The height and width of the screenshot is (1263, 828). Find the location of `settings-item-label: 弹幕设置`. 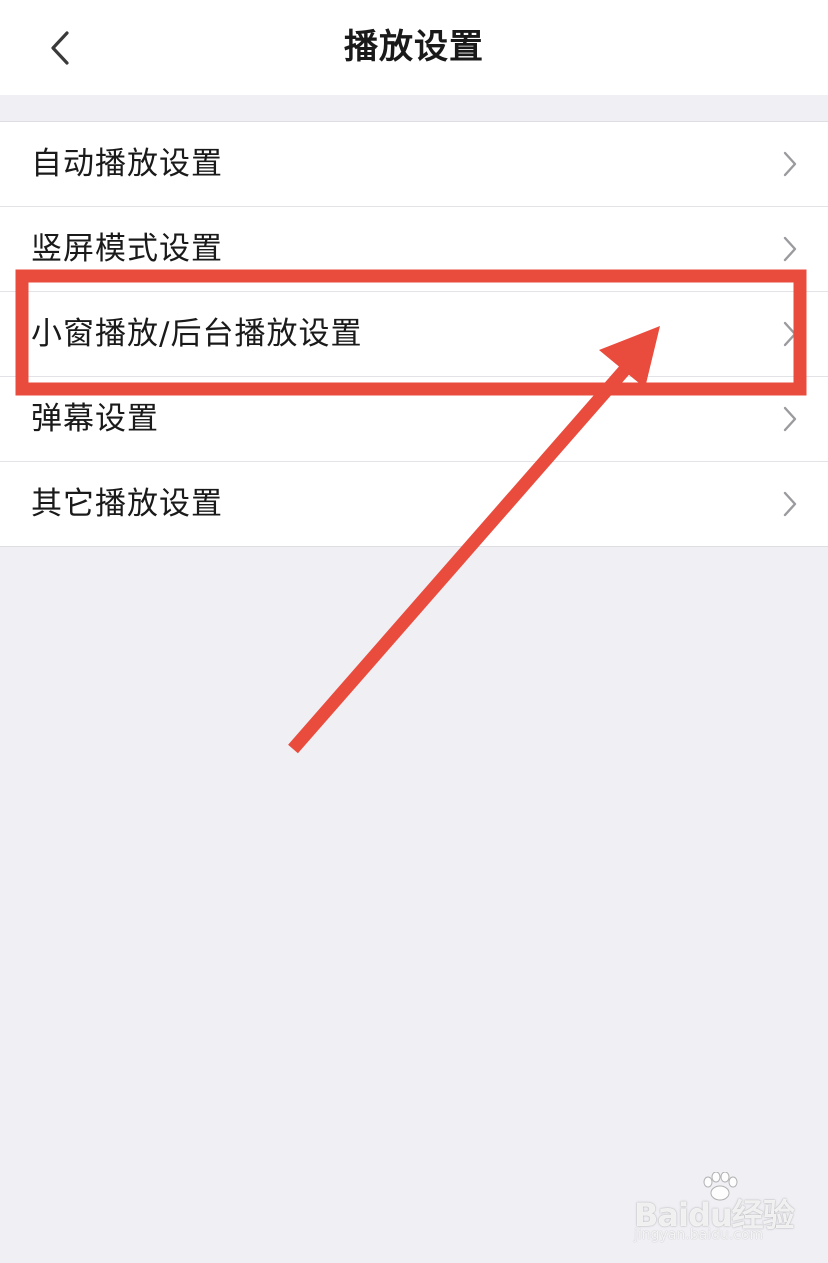

settings-item-label: 弹幕设置 is located at coordinates (95, 419).